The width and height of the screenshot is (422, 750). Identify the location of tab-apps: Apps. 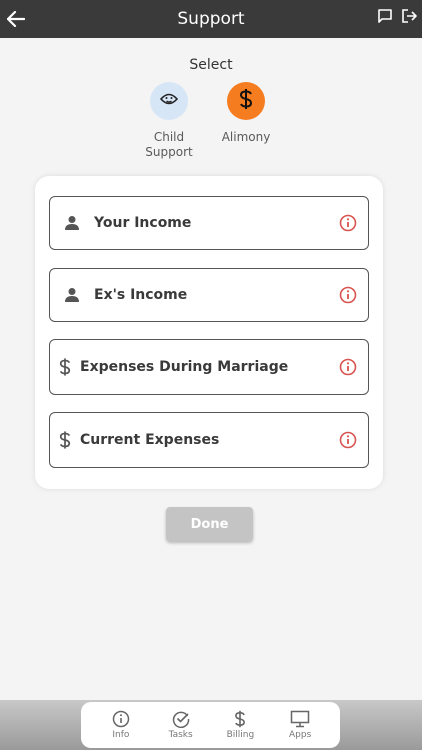
(300, 725).